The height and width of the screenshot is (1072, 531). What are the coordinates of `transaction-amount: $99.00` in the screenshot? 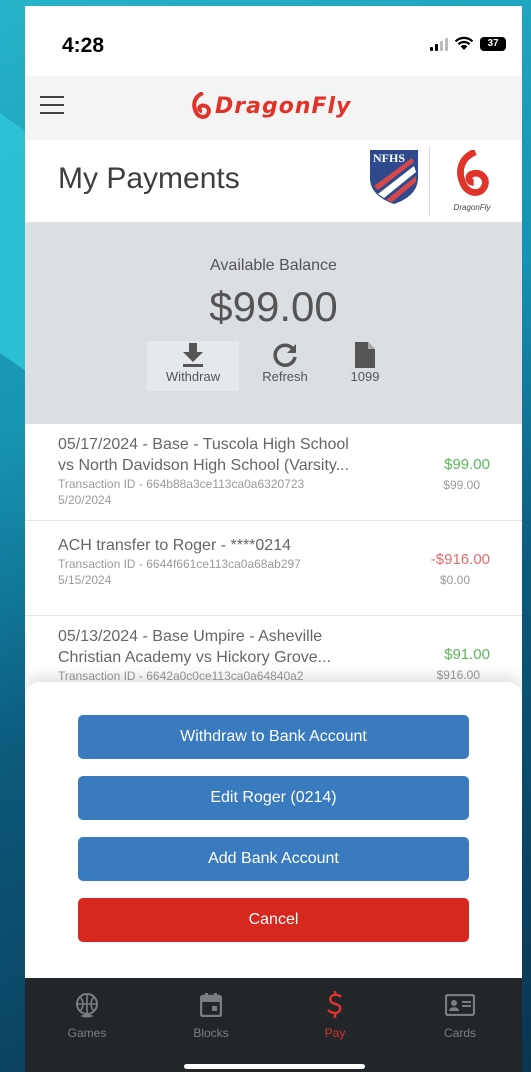 It's located at (467, 464).